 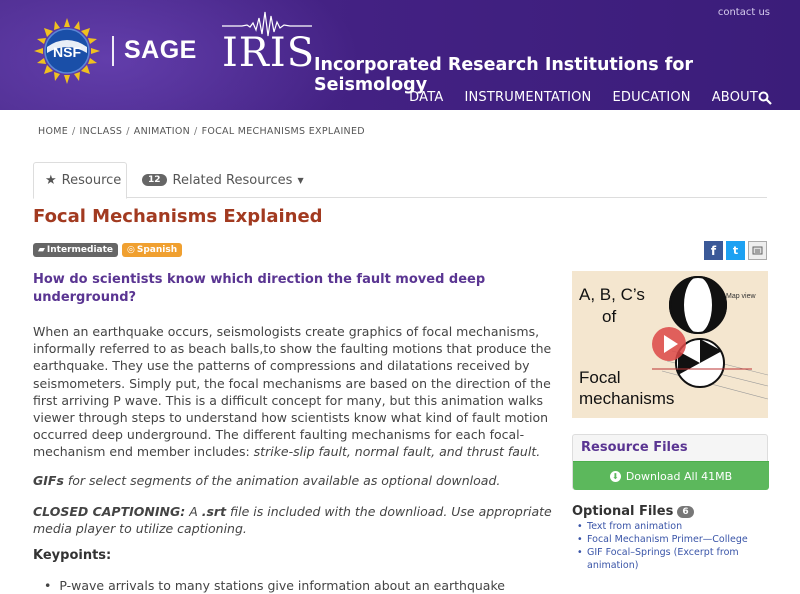 What do you see at coordinates (51, 180) in the screenshot?
I see `star-icon: ★` at bounding box center [51, 180].